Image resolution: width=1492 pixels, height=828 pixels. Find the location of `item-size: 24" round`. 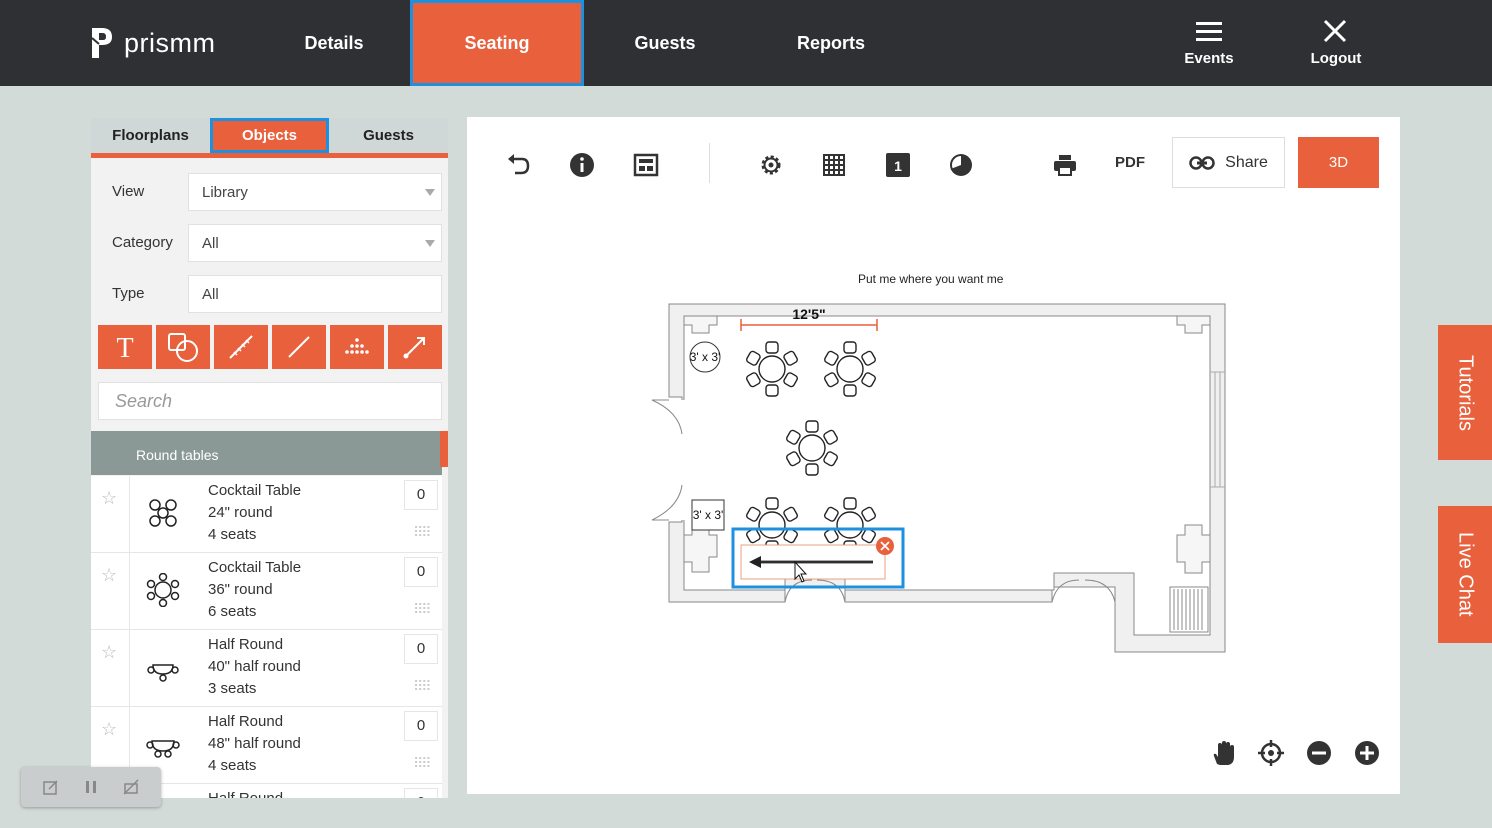

item-size: 24" round is located at coordinates (240, 512).